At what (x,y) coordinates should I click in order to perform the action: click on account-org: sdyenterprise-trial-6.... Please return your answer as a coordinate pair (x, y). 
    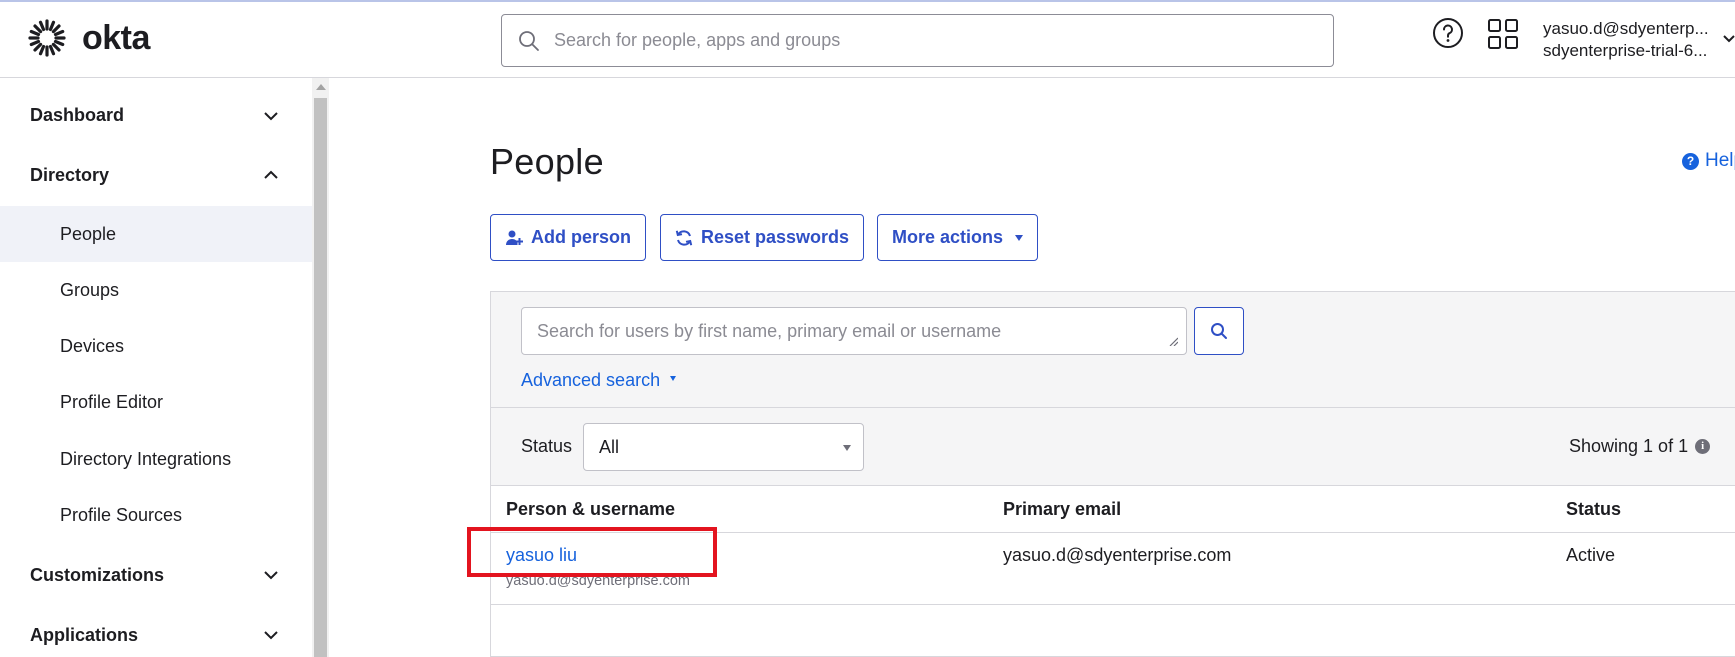
    Looking at the image, I should click on (1625, 50).